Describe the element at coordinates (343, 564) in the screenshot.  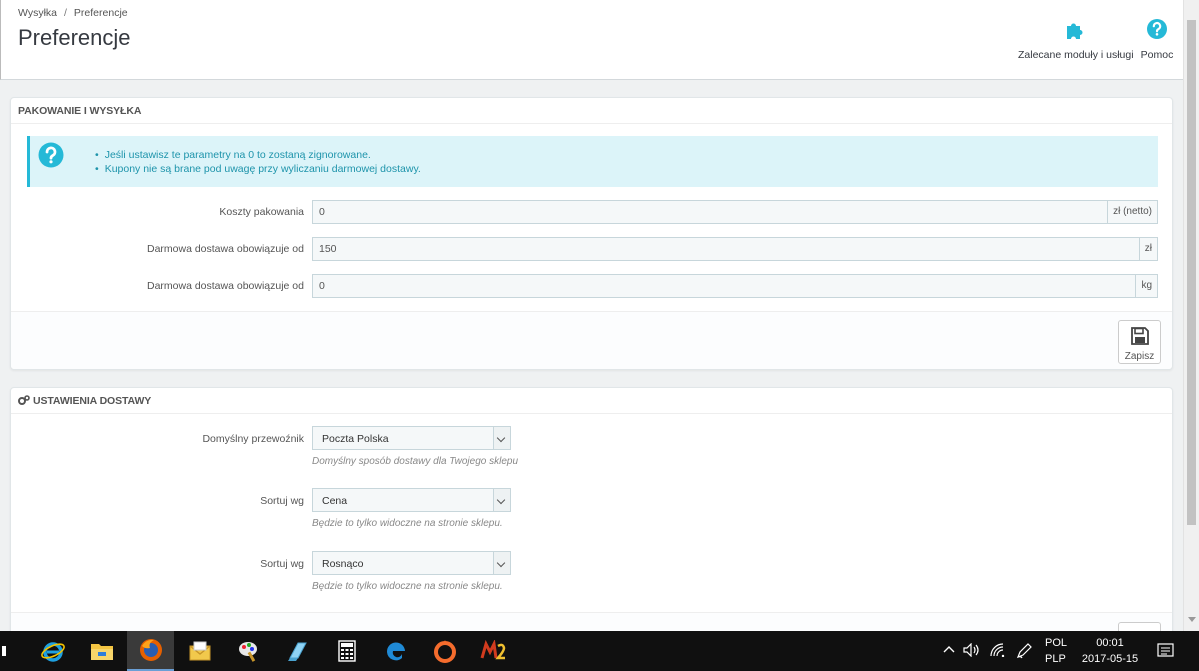
I see `sort-order-value: Rosnąco` at that location.